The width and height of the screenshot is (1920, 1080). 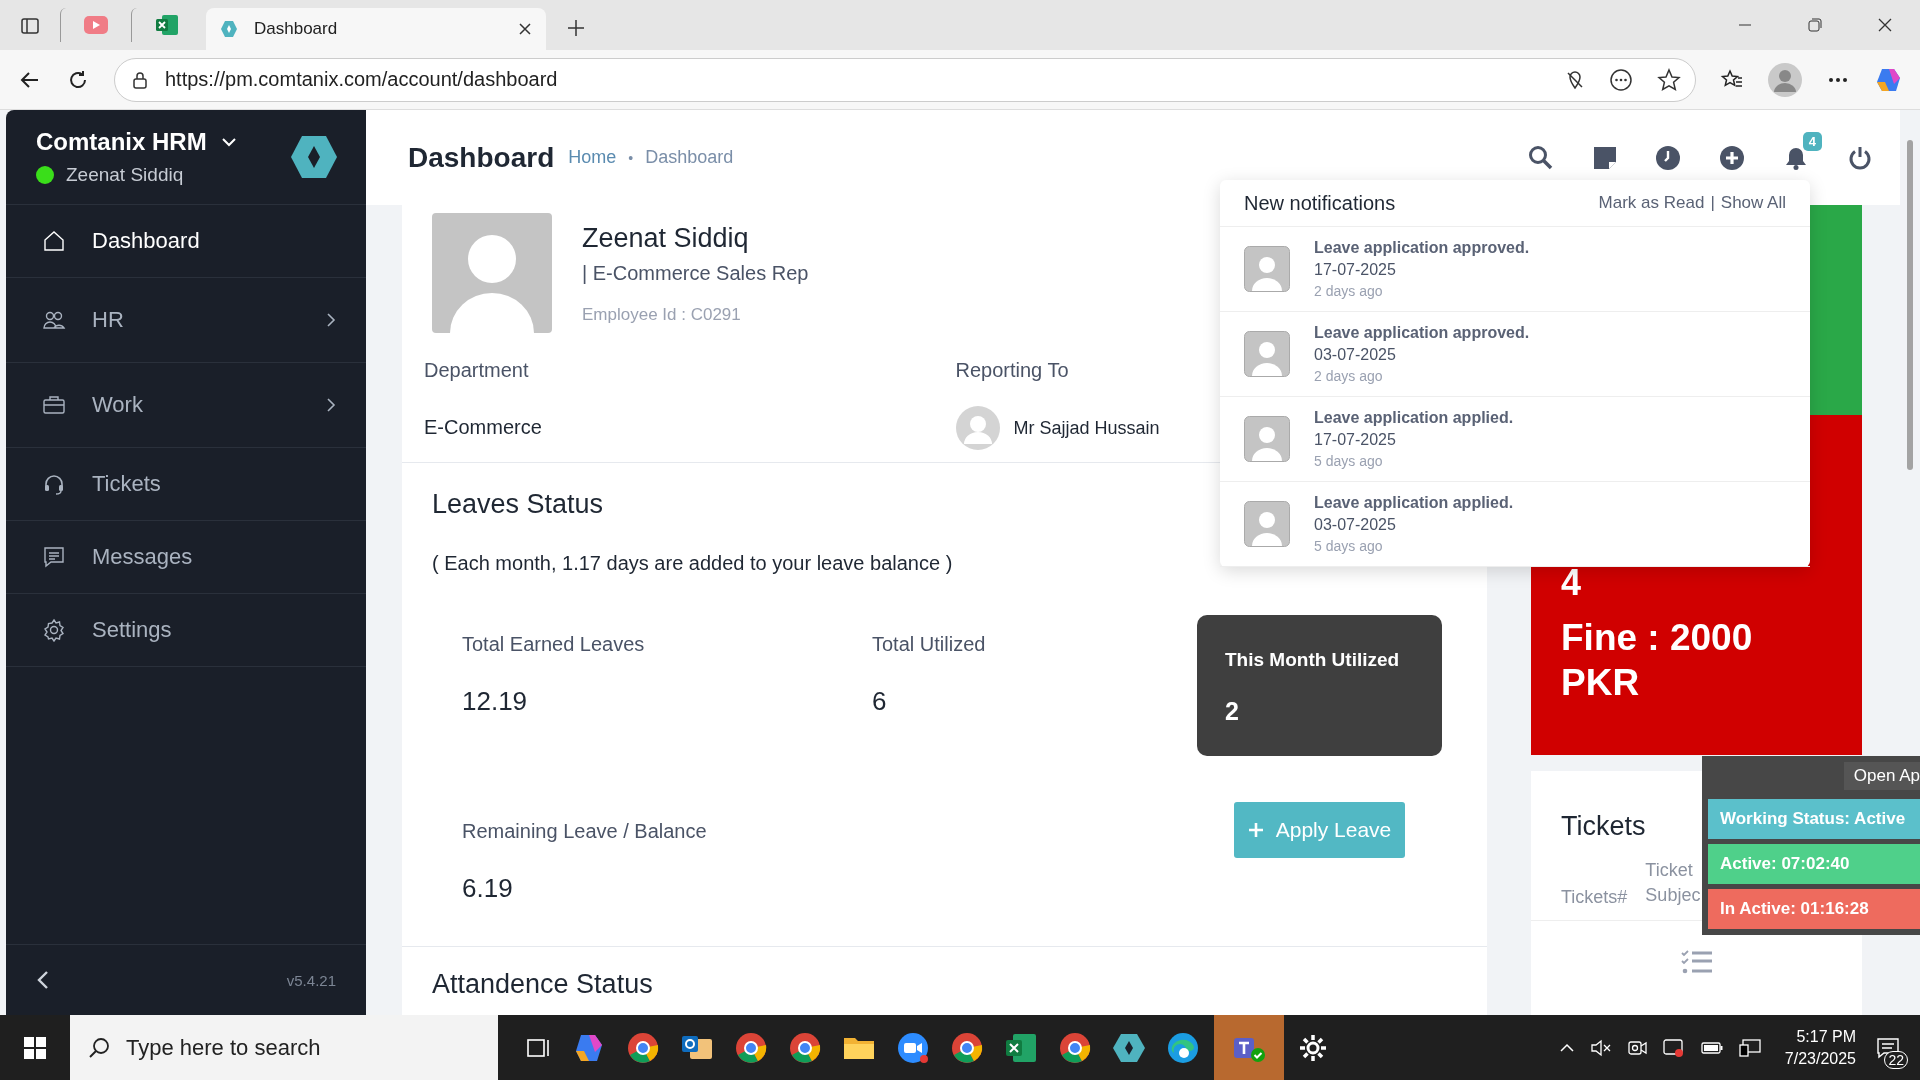 I want to click on headset-icon, so click(x=54, y=484).